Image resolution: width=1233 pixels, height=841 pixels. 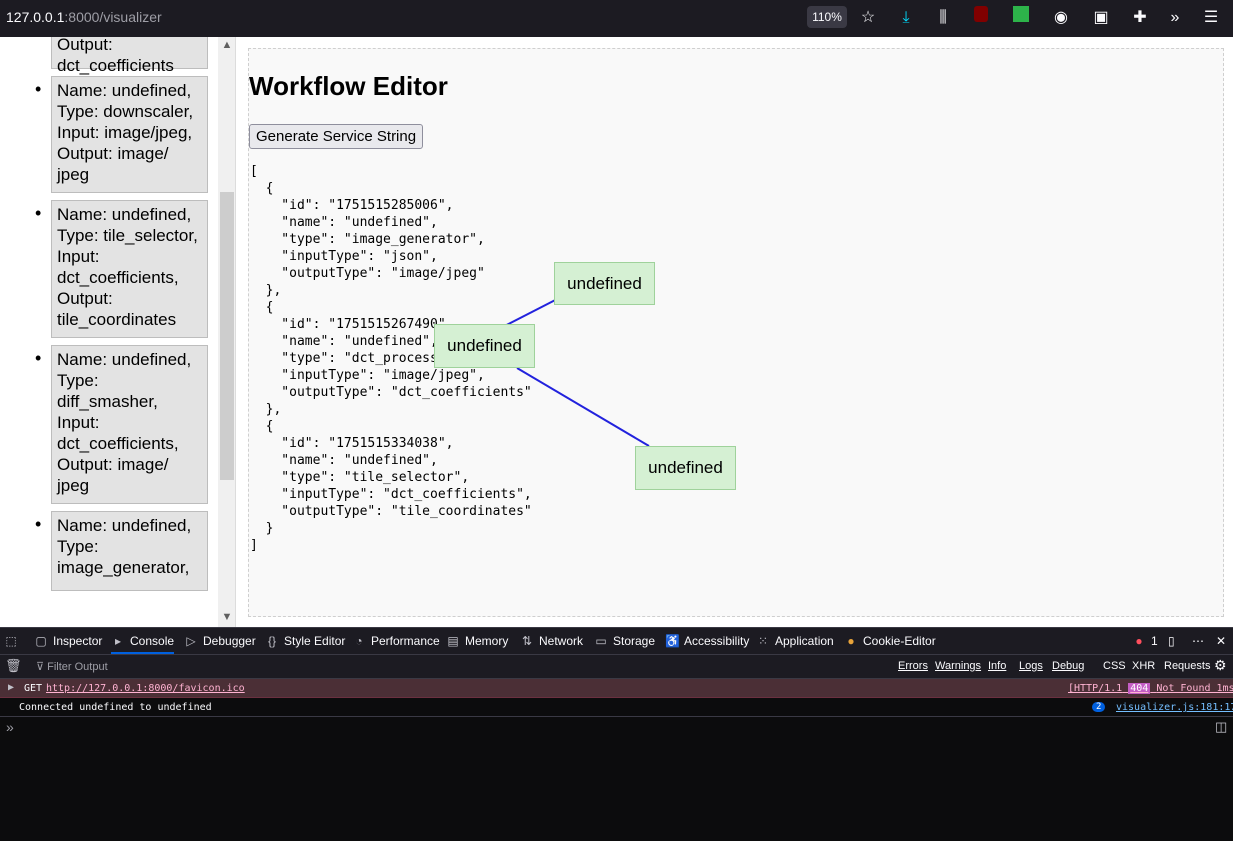 What do you see at coordinates (191, 641) in the screenshot?
I see `debugger-icon: ▷` at bounding box center [191, 641].